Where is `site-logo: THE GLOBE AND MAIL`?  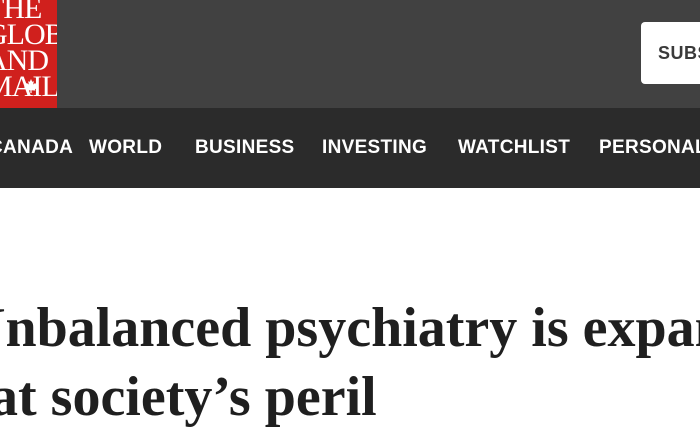
site-logo: THE GLOBE AND MAIL is located at coordinates (28, 54).